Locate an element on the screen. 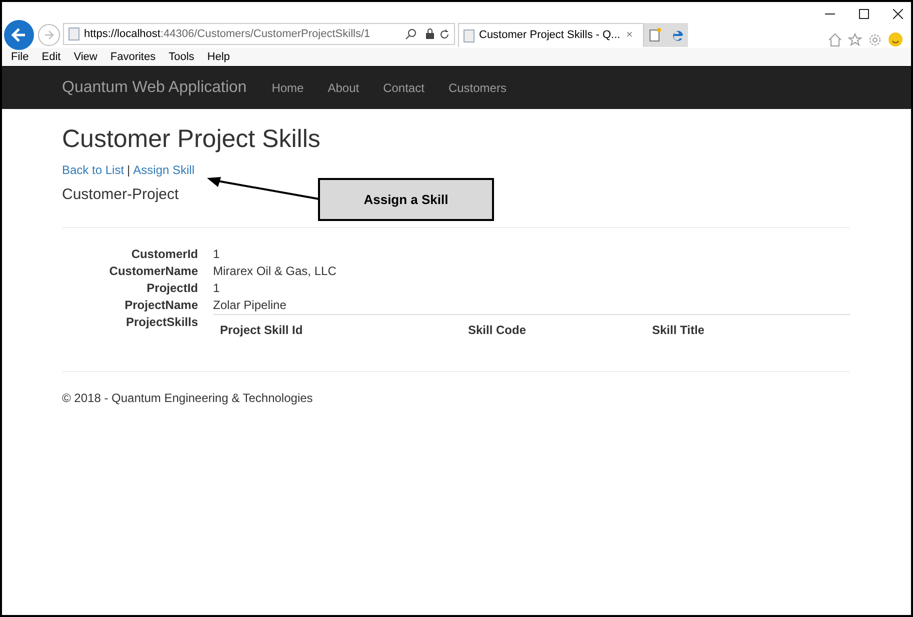 The height and width of the screenshot is (617, 913). field-value: Zolar Pipeline is located at coordinates (250, 305).